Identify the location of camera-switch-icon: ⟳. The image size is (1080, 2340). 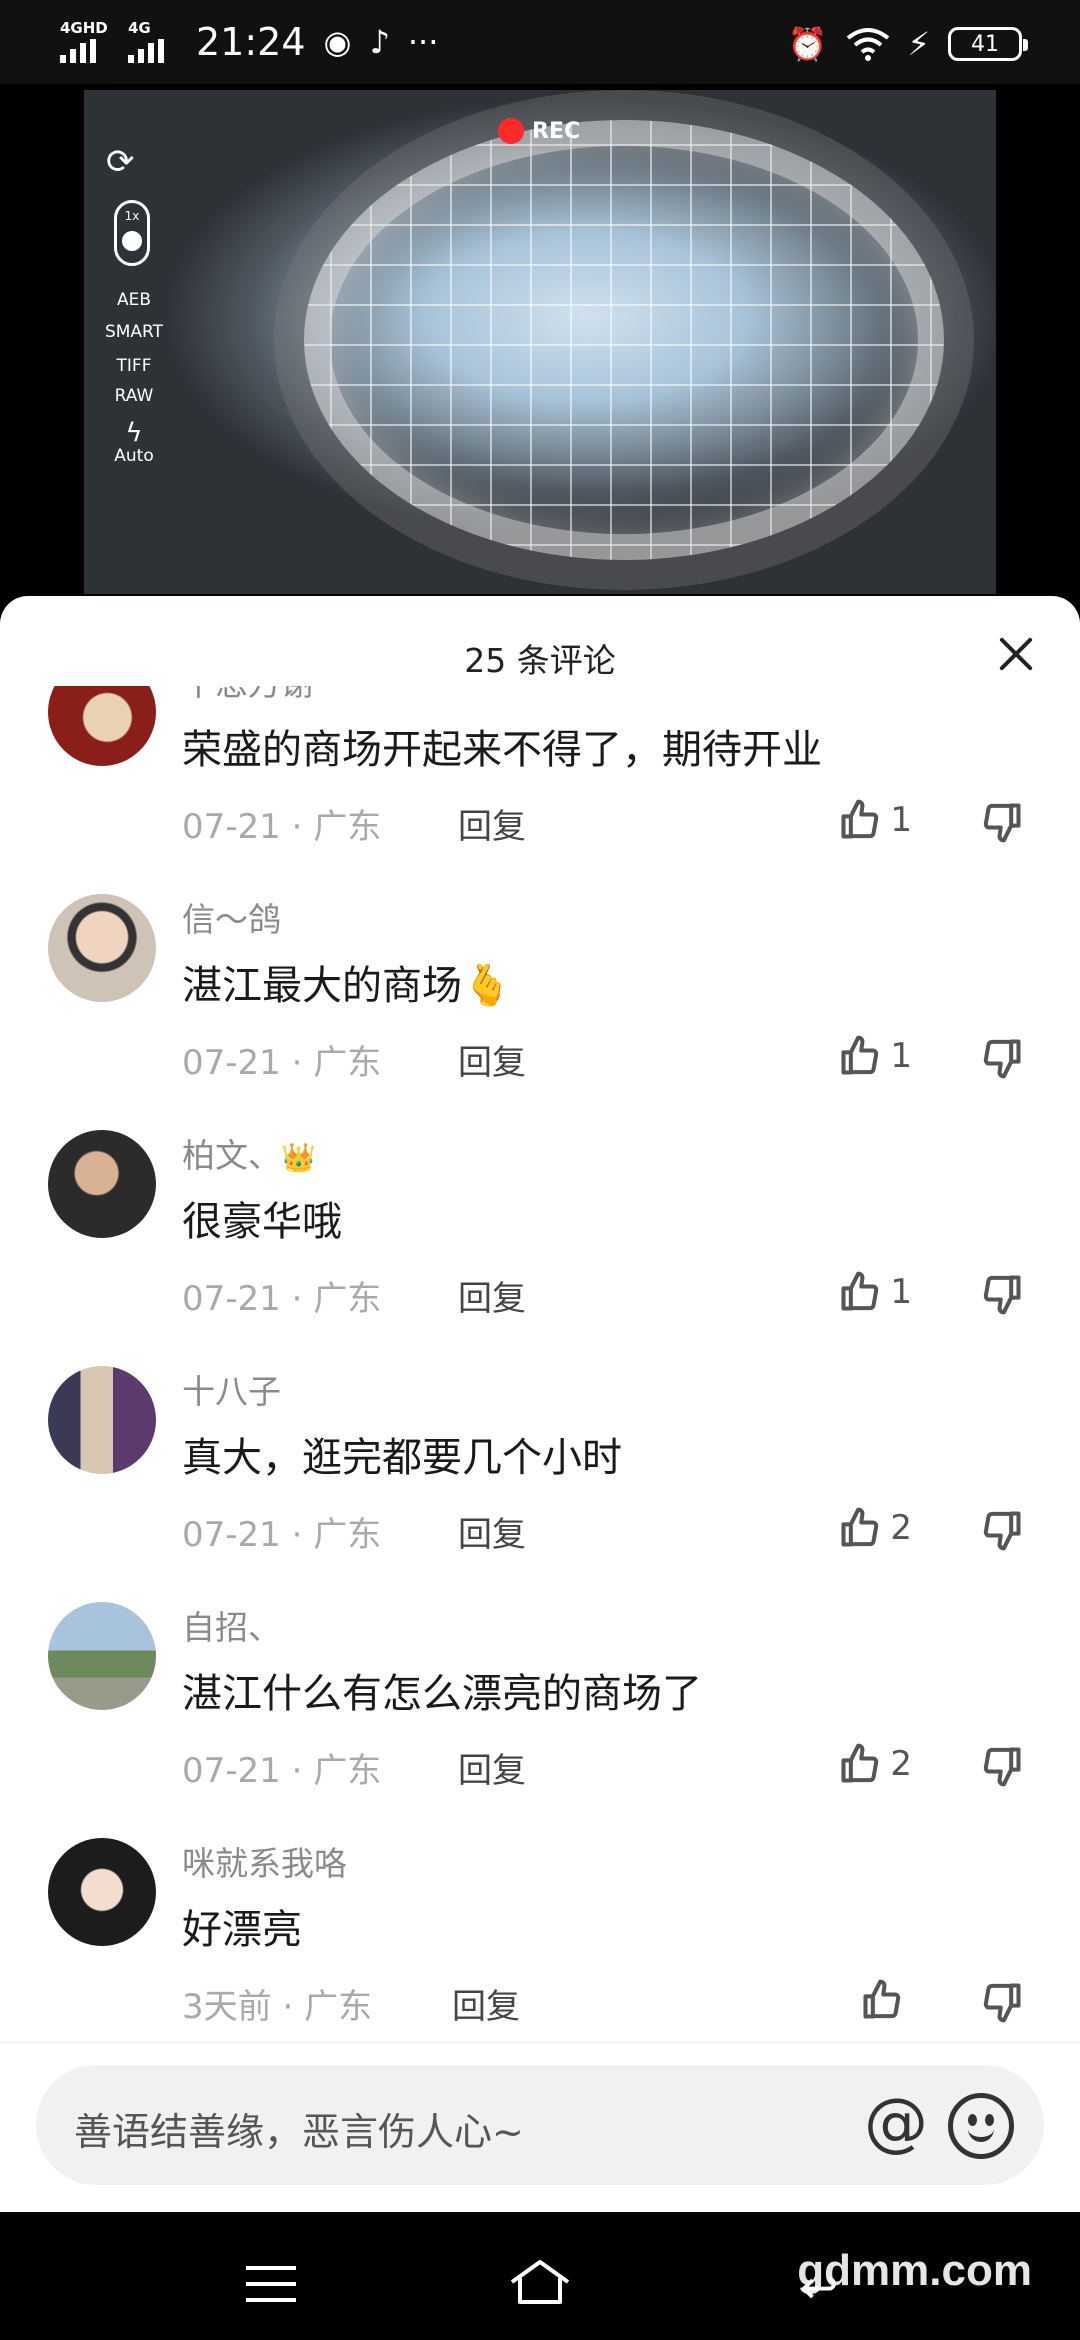
(120, 162).